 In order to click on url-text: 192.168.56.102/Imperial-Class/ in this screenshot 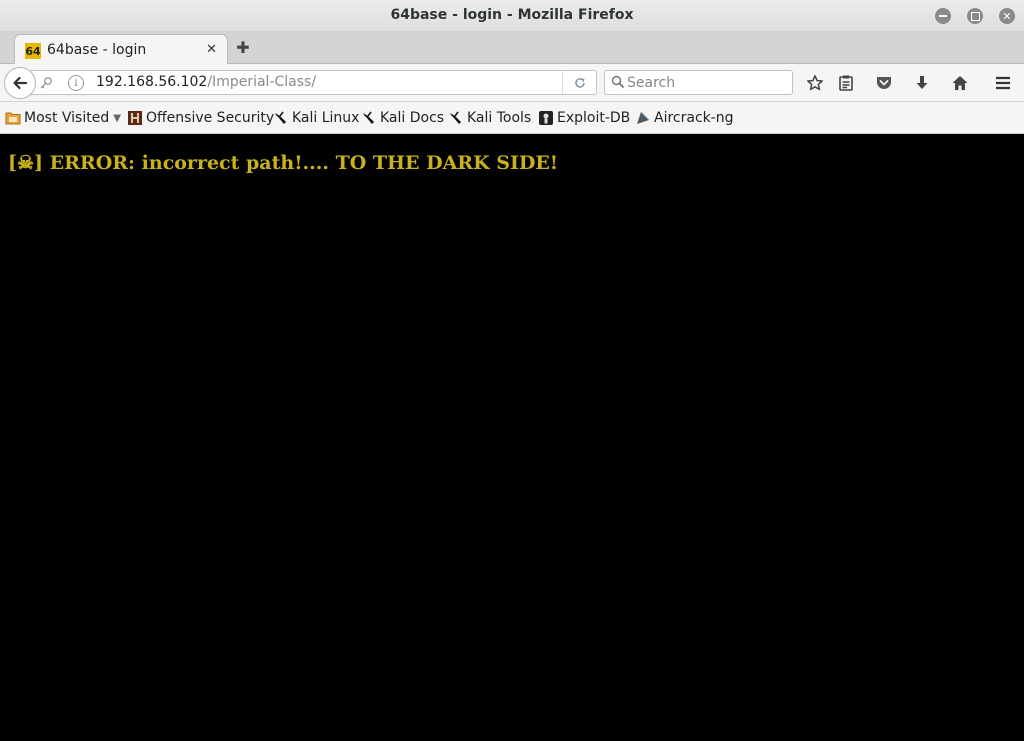, I will do `click(206, 82)`.